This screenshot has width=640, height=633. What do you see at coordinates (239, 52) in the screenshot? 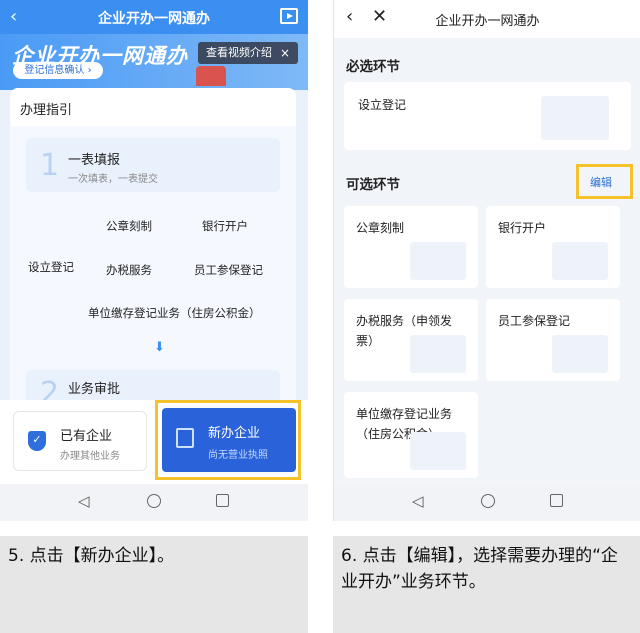
I see `video-intro-label: 查看视频介绍` at bounding box center [239, 52].